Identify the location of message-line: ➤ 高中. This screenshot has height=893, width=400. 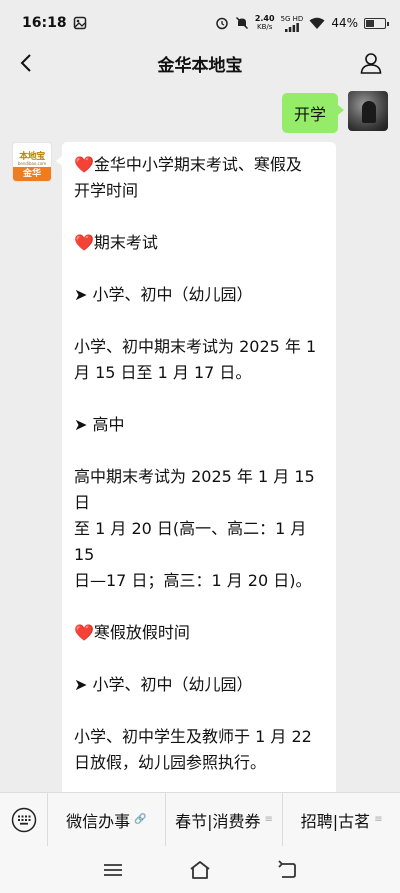
(199, 425).